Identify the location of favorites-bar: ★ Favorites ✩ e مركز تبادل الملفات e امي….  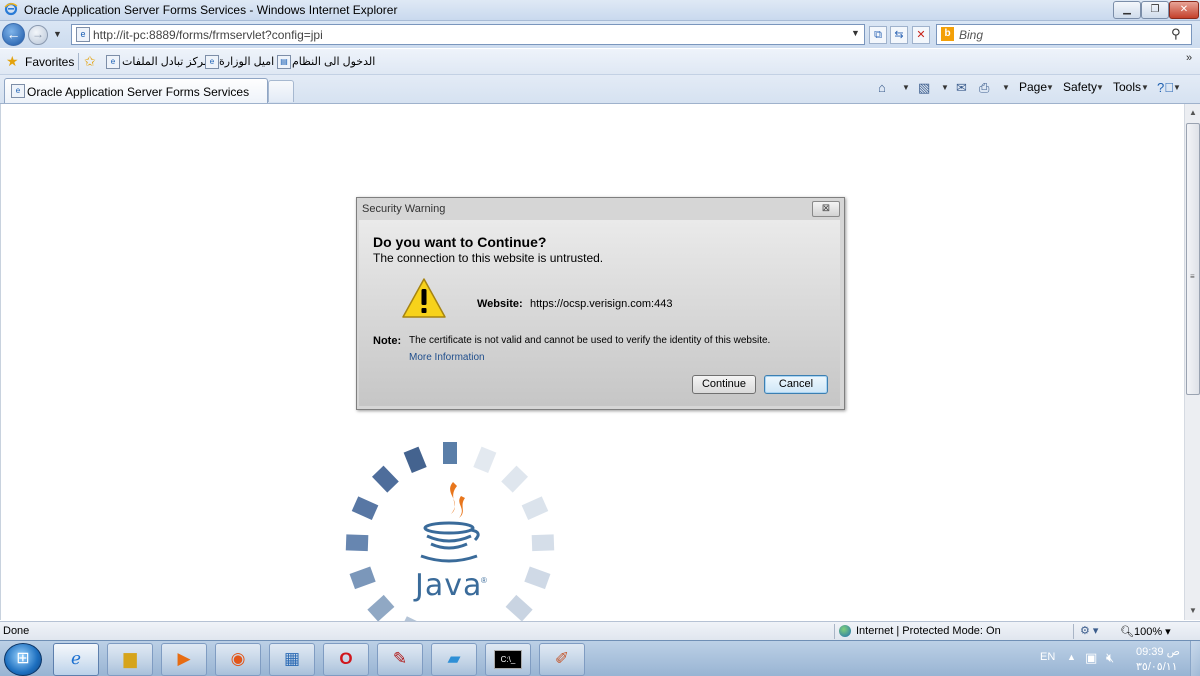
(600, 62).